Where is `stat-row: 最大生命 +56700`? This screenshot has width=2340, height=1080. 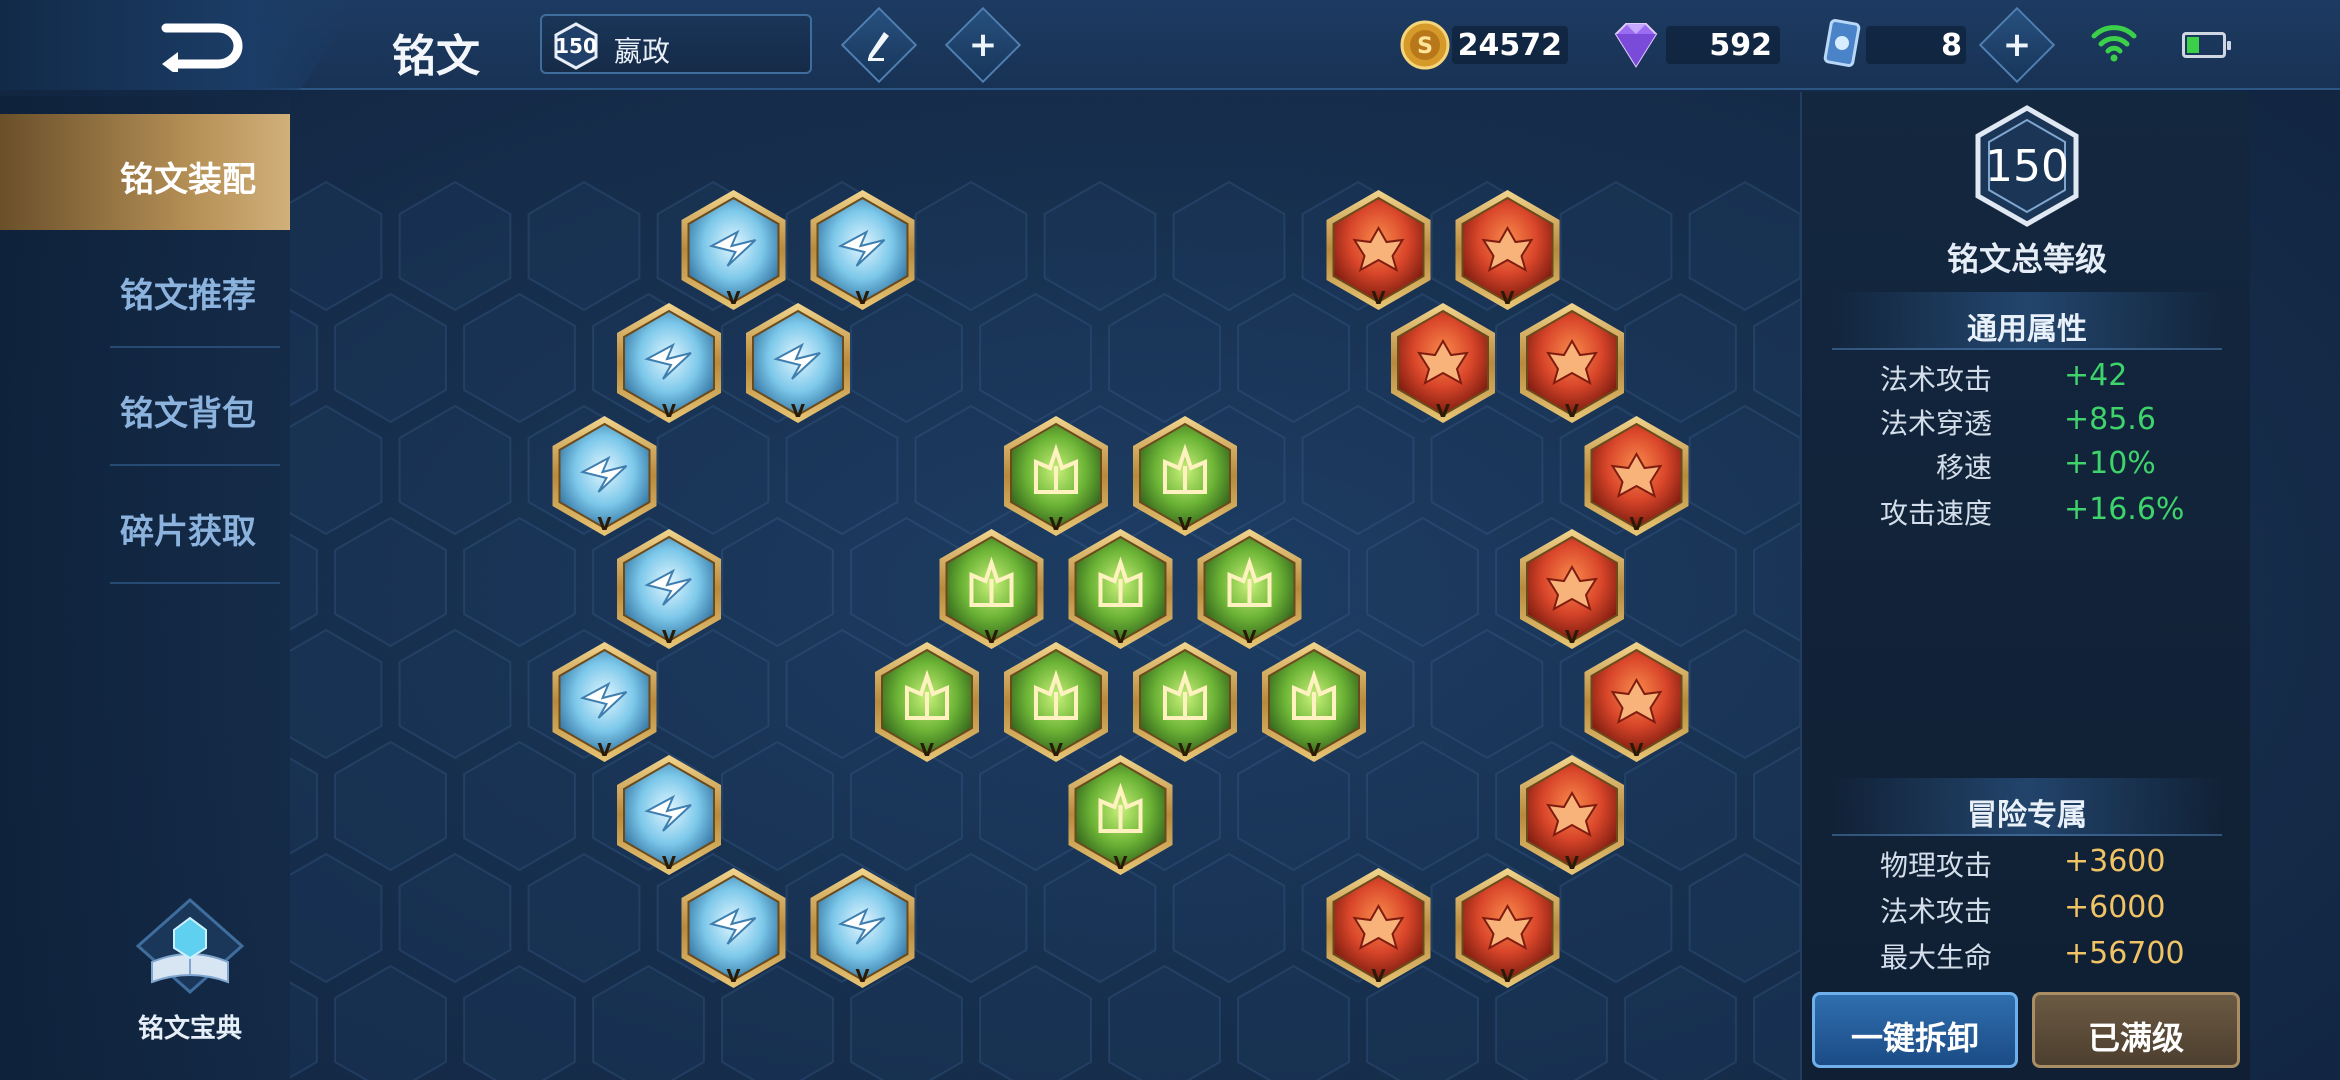
stat-row: 最大生命 +56700 is located at coordinates (2027, 954).